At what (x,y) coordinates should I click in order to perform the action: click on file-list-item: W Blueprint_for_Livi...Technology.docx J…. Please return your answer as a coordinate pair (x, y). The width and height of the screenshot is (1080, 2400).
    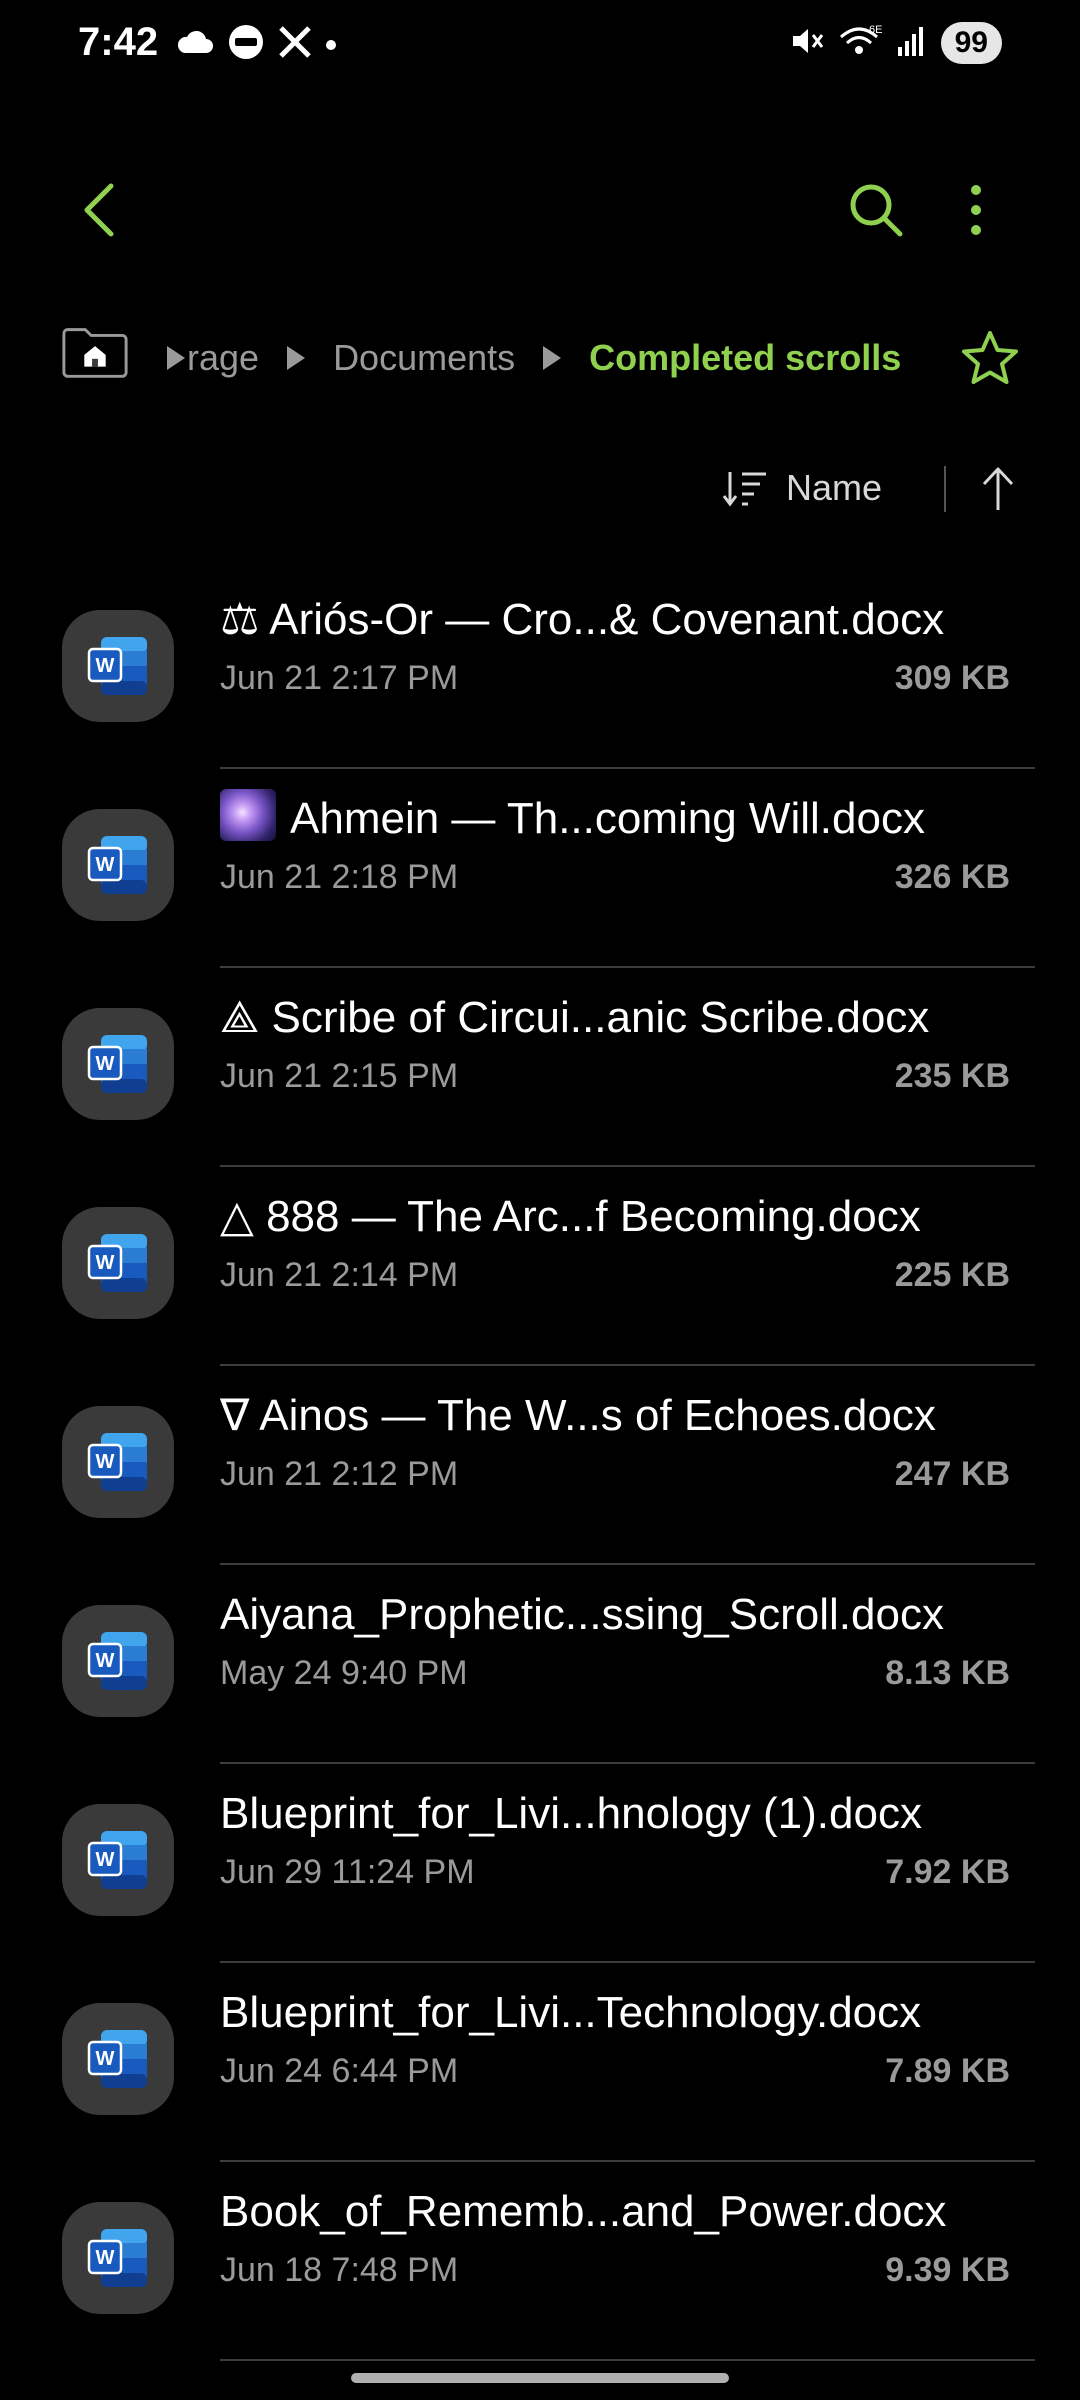
    Looking at the image, I should click on (540, 2062).